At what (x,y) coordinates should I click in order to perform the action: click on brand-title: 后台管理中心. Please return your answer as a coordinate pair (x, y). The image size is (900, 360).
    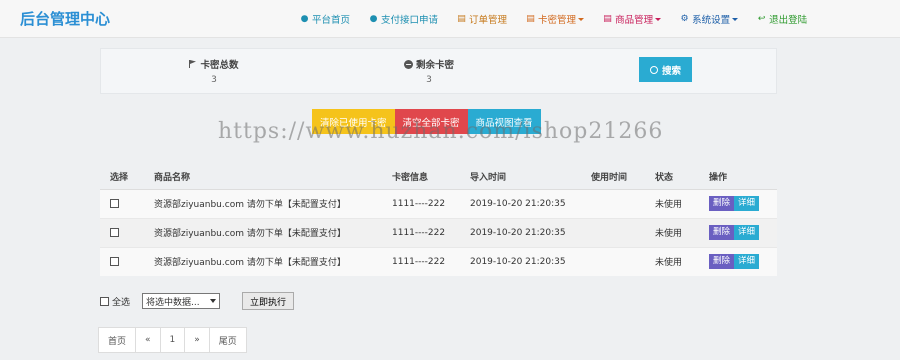
    Looking at the image, I should click on (65, 18).